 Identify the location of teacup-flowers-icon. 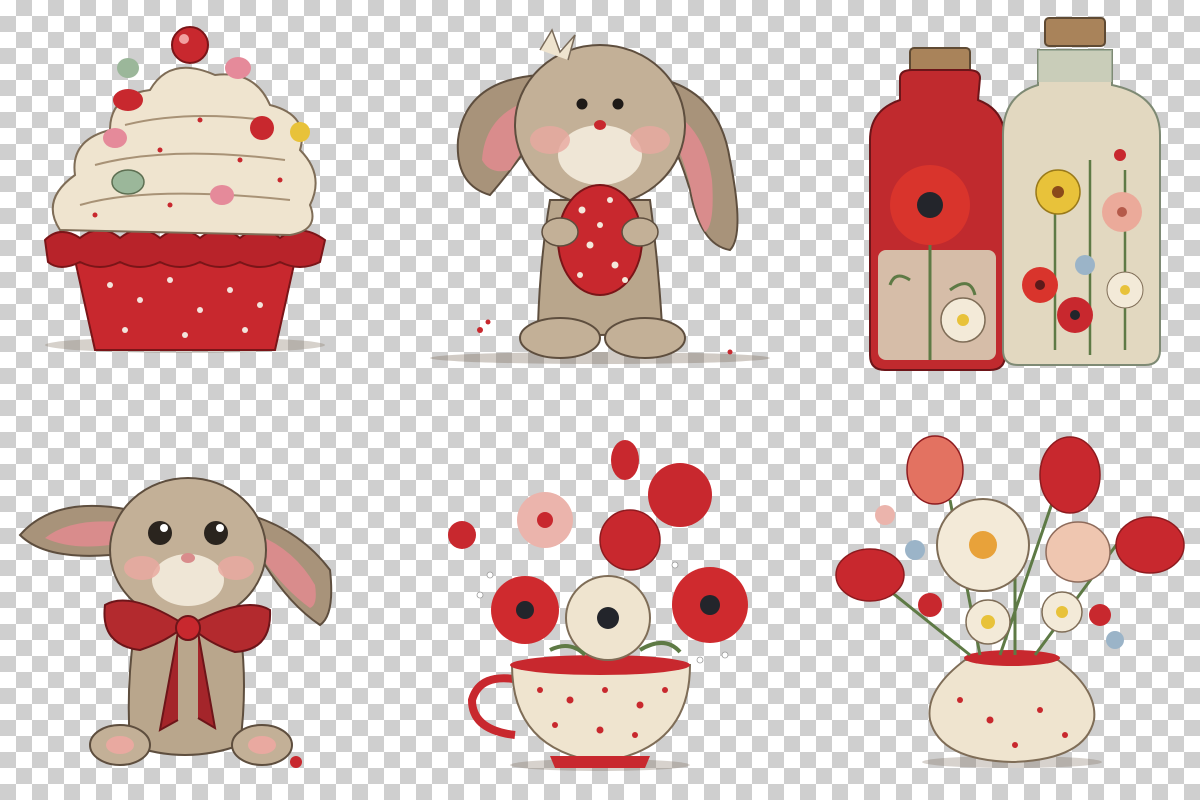
(598, 605).